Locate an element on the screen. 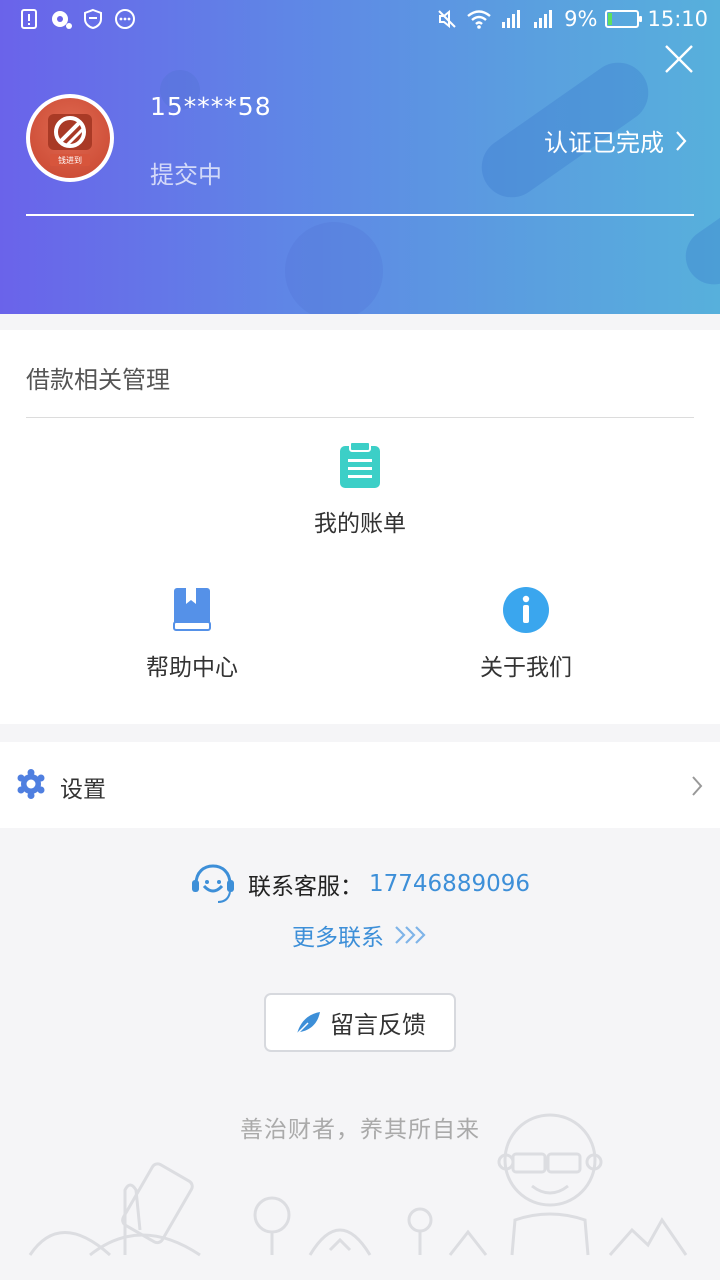 The width and height of the screenshot is (720, 1280). help-center-label: 帮助中心 is located at coordinates (192, 668).